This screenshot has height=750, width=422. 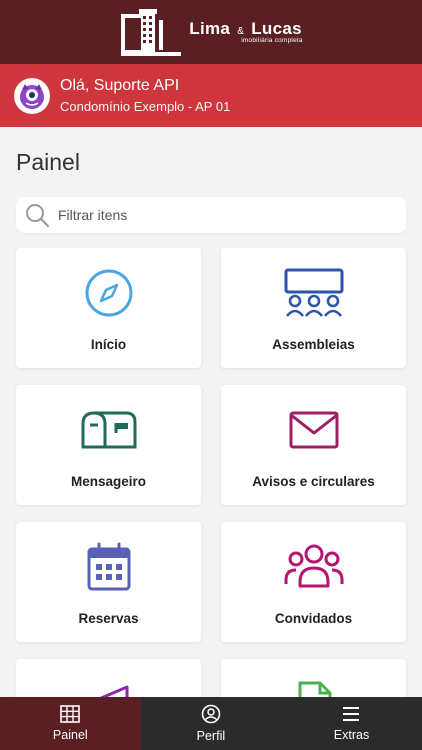 What do you see at coordinates (210, 28) in the screenshot?
I see `logo-name: Lima` at bounding box center [210, 28].